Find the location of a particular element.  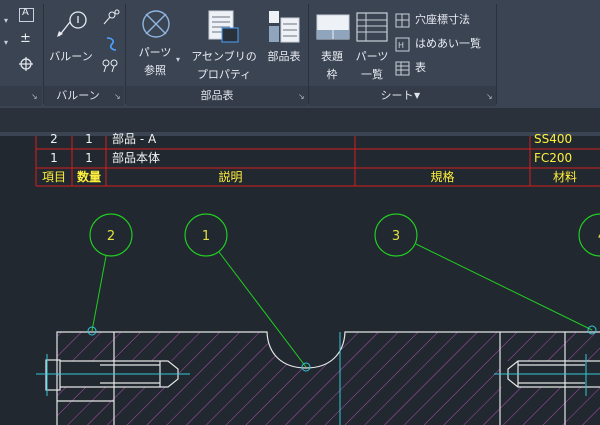

title-block-button: 表題 枠 is located at coordinates (332, 44).